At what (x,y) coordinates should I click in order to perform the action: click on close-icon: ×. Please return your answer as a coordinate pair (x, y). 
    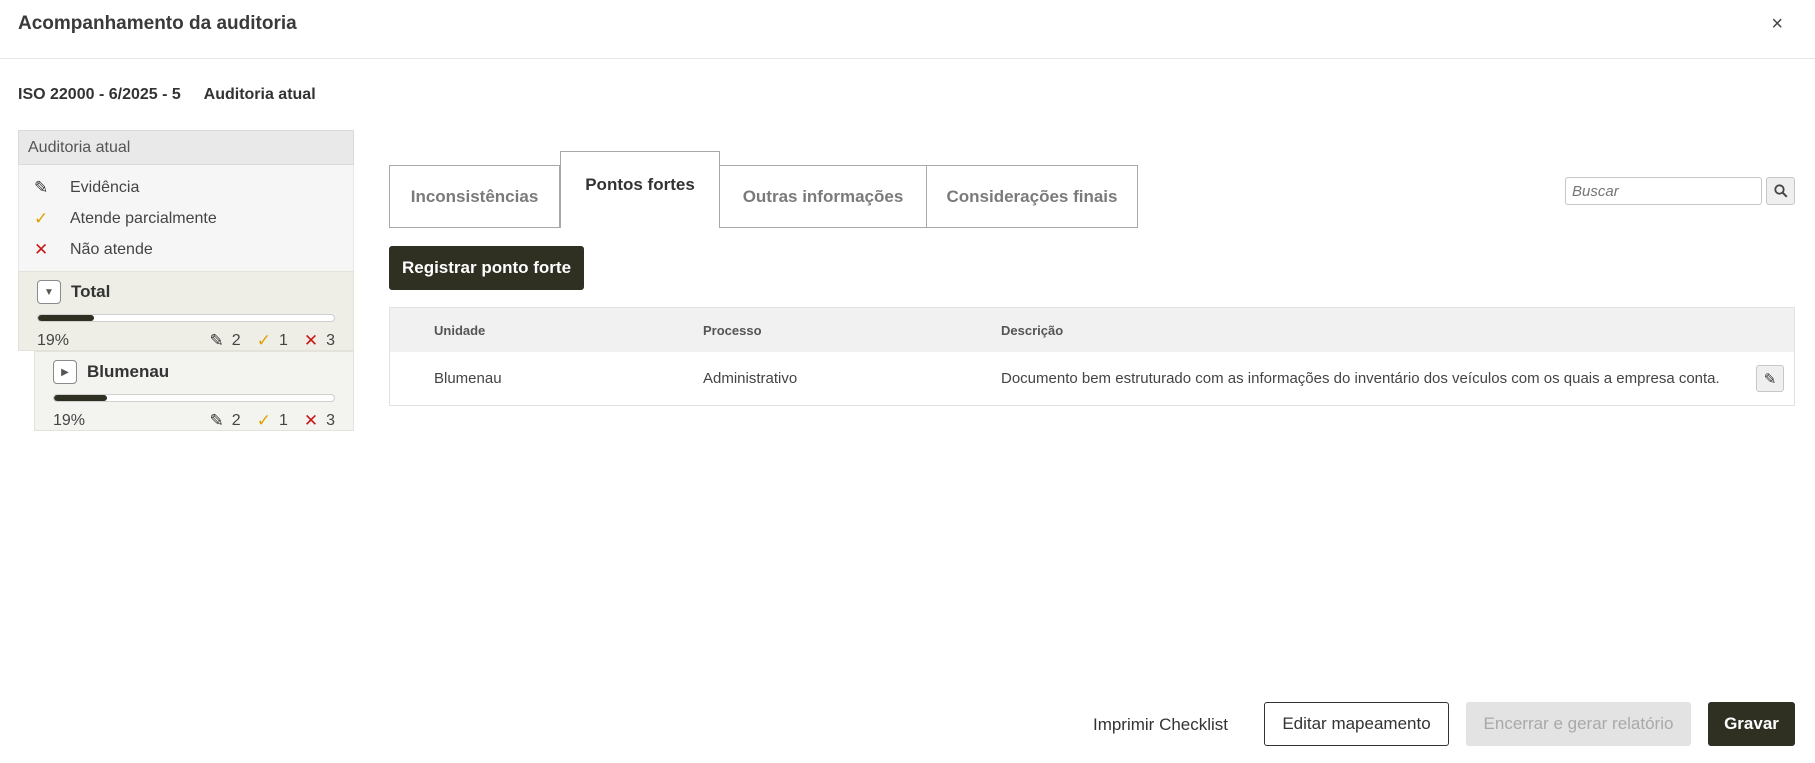
    Looking at the image, I should click on (1777, 24).